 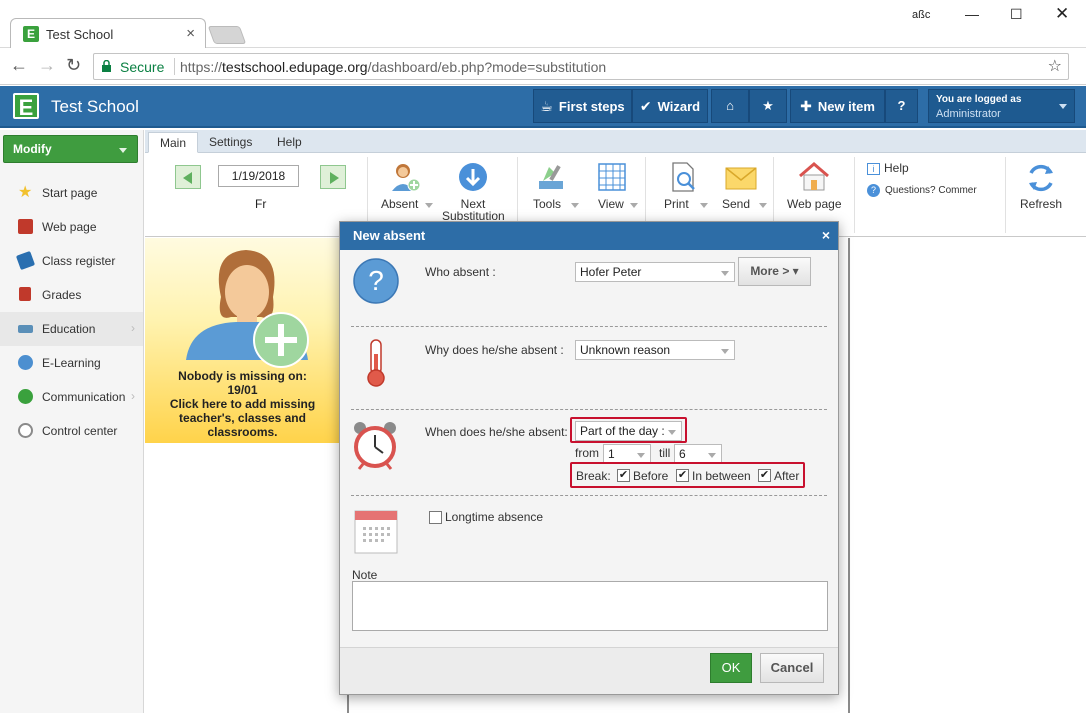 What do you see at coordinates (665, 453) in the screenshot?
I see `till-label: till` at bounding box center [665, 453].